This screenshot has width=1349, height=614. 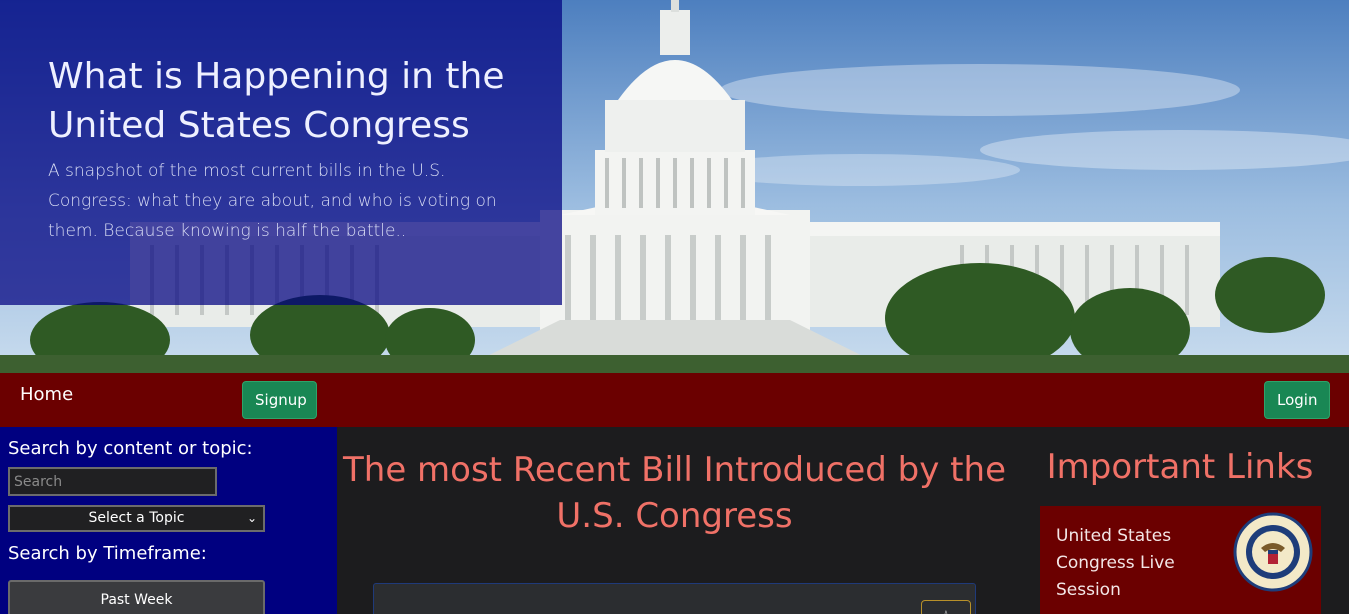 I want to click on navbar: Home Signup Login, so click(x=674, y=400).